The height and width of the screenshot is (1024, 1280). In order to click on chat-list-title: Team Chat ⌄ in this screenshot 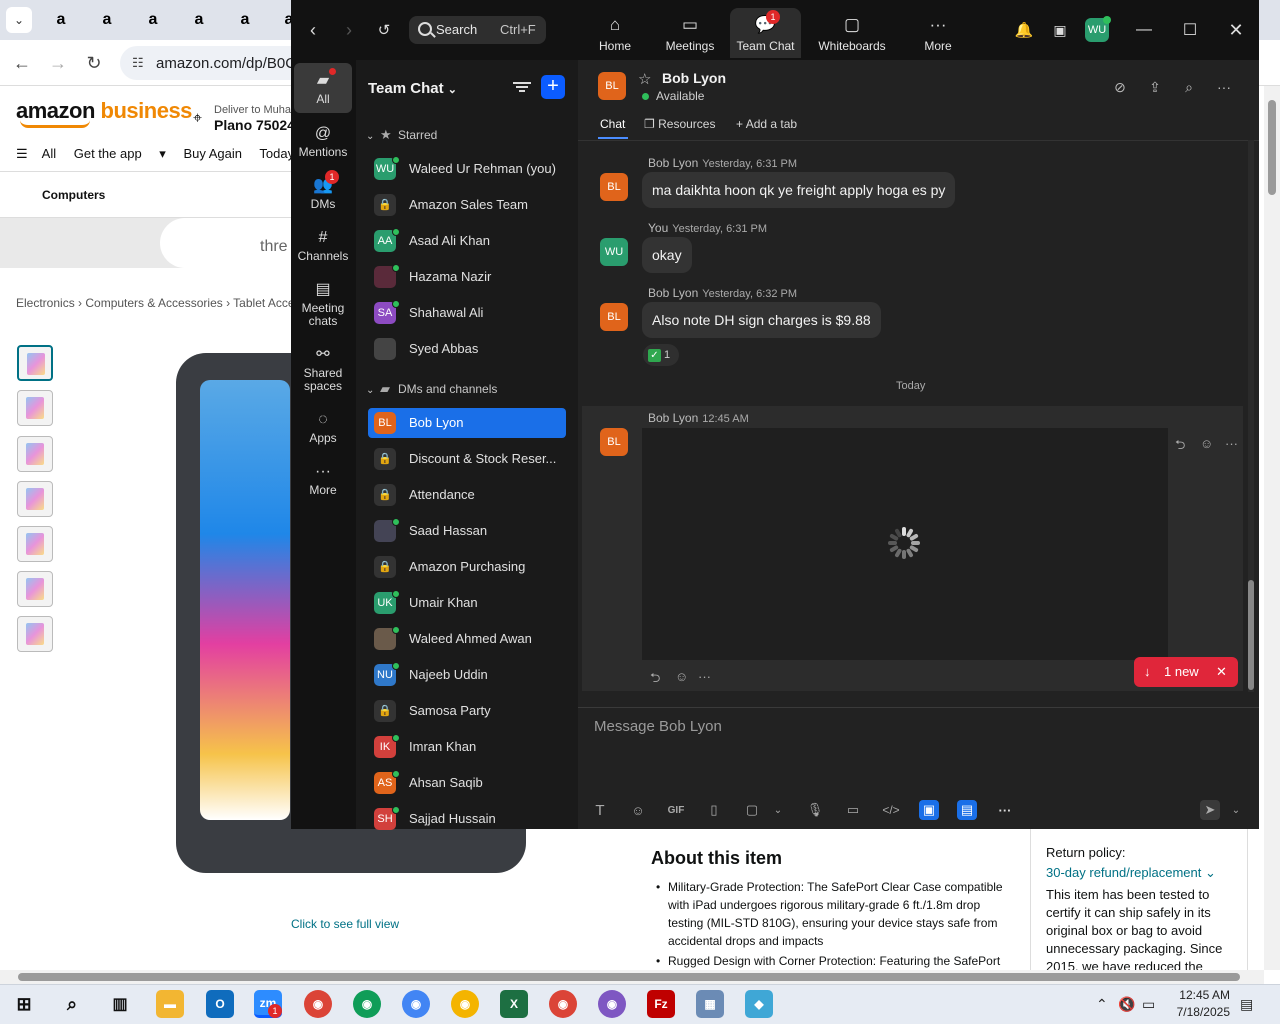, I will do `click(412, 88)`.